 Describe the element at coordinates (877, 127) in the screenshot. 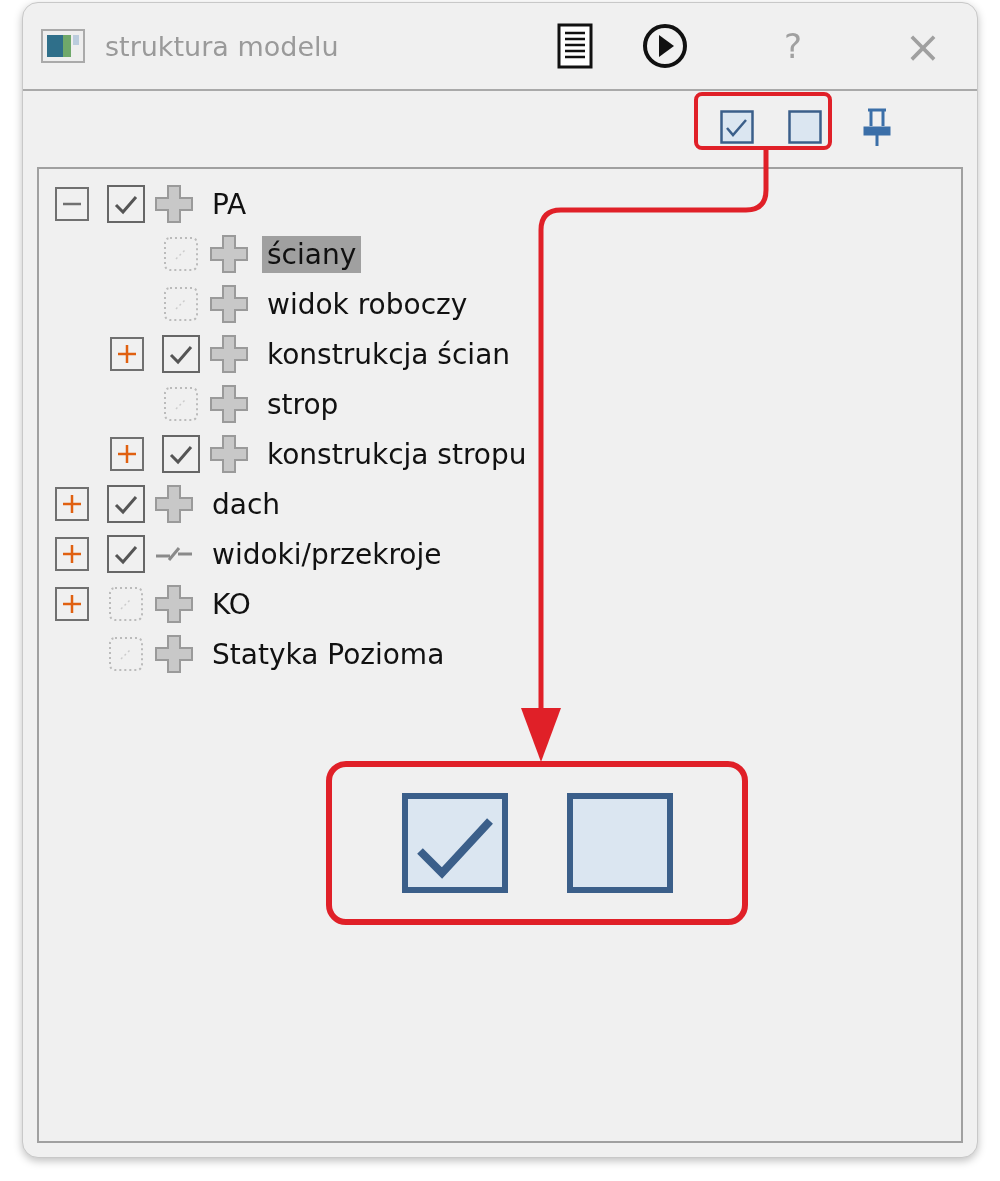

I see `pin-icon` at that location.